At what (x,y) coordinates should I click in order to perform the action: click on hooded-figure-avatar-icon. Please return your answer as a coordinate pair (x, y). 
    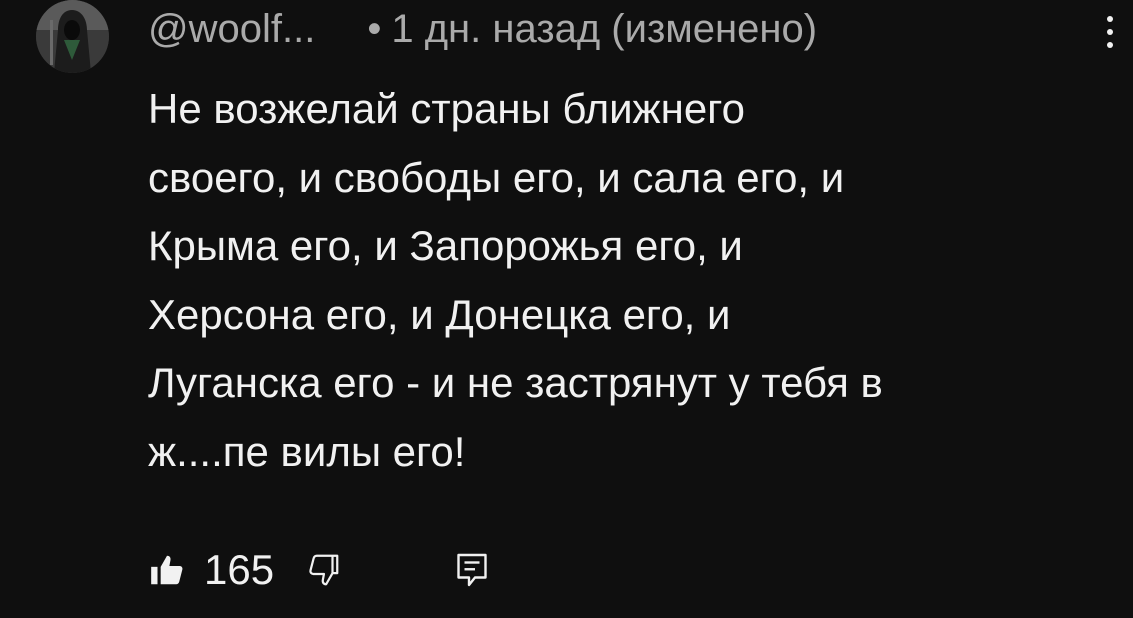
    Looking at the image, I should click on (72, 36).